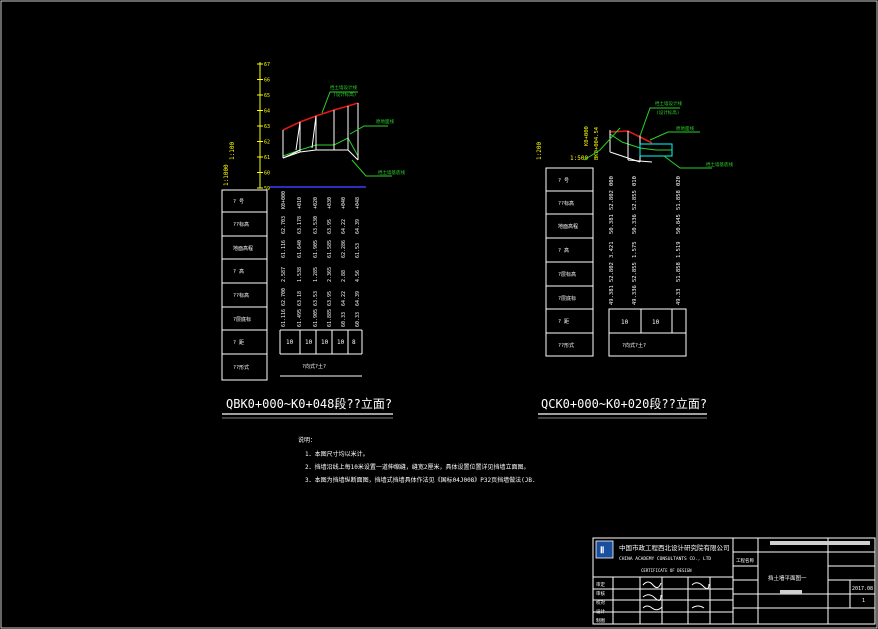  I want to click on cell-value: 61.495, so click(300, 318).